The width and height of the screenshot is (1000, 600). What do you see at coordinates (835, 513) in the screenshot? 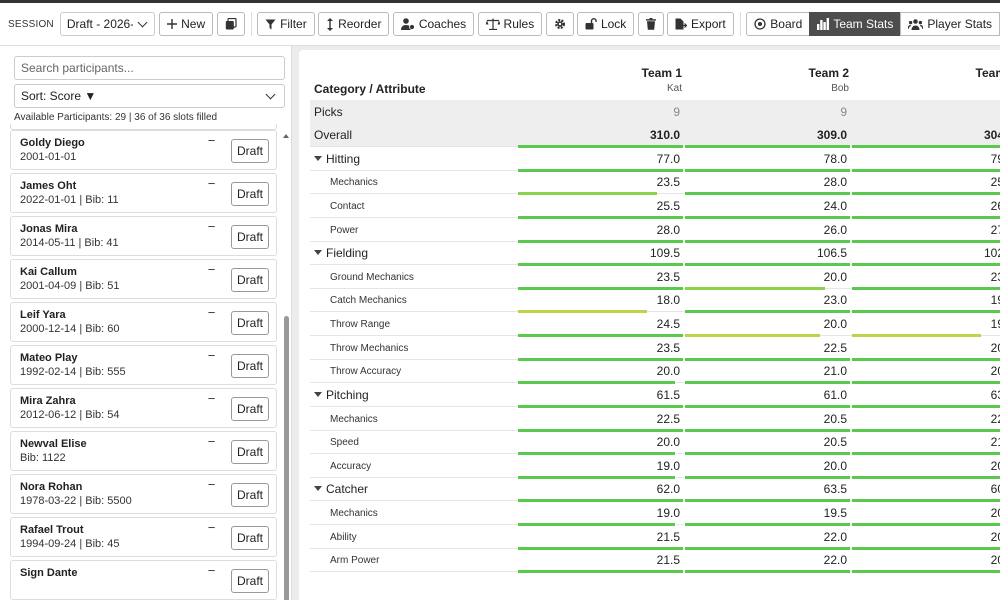
I see `stat-value: 19.5` at bounding box center [835, 513].